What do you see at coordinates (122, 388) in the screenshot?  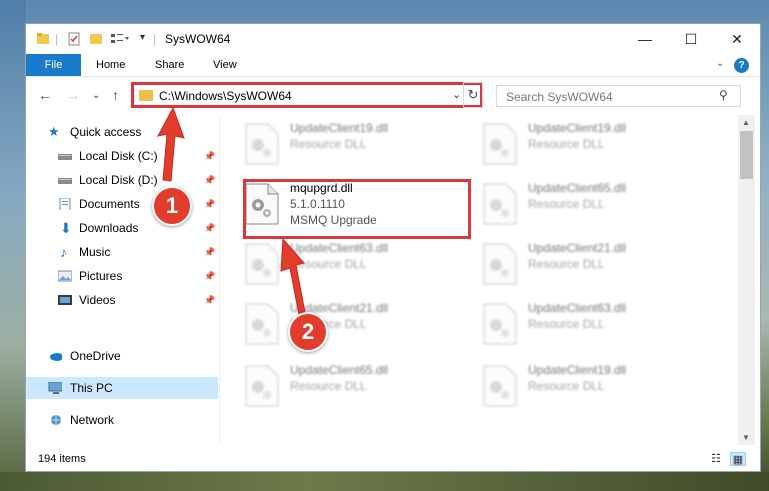 I see `sidebar-item-this-pc: This PC` at bounding box center [122, 388].